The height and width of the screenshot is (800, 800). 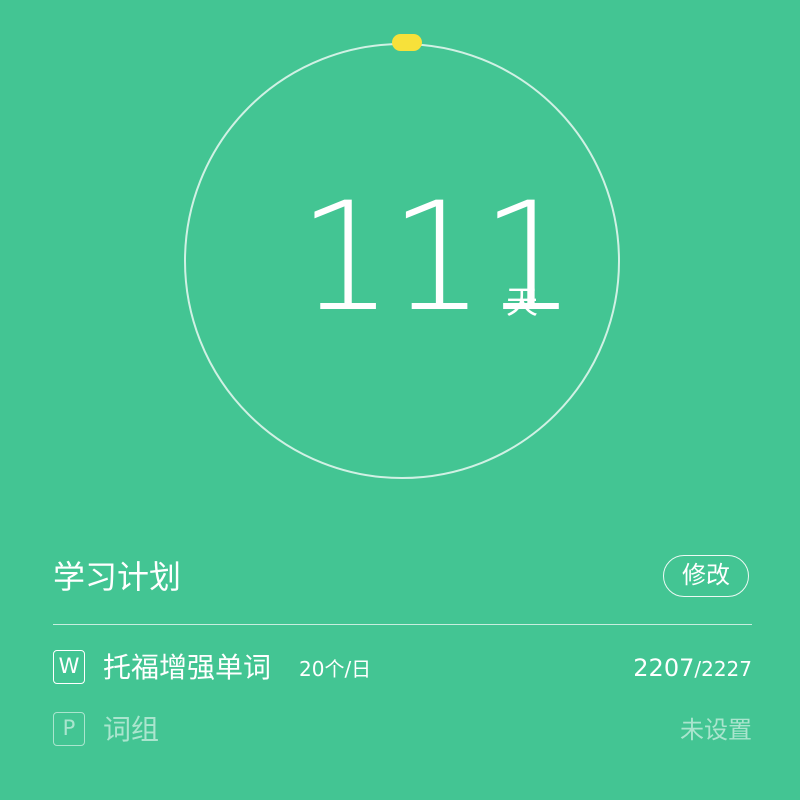 I want to click on plan-item-word-book: W 托福增强单词 20个/日 2207/2227, so click(x=402, y=668).